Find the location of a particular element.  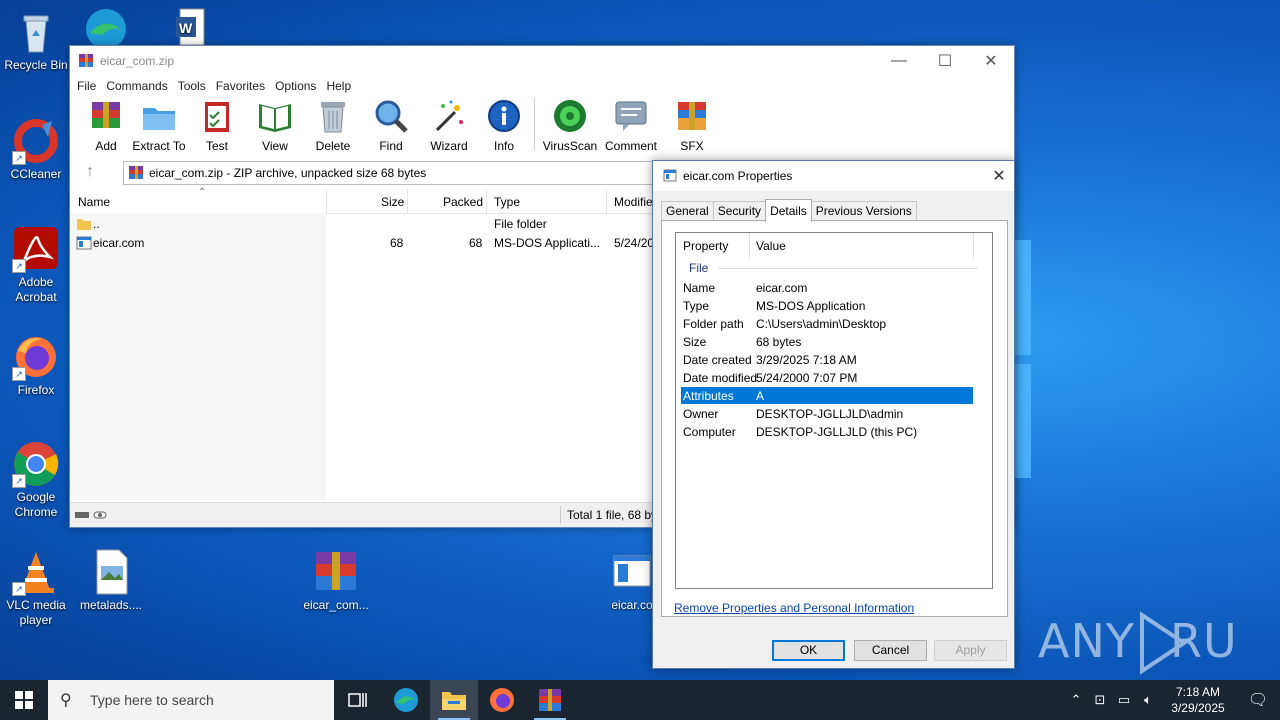

details-value: eicar.com is located at coordinates (782, 288).